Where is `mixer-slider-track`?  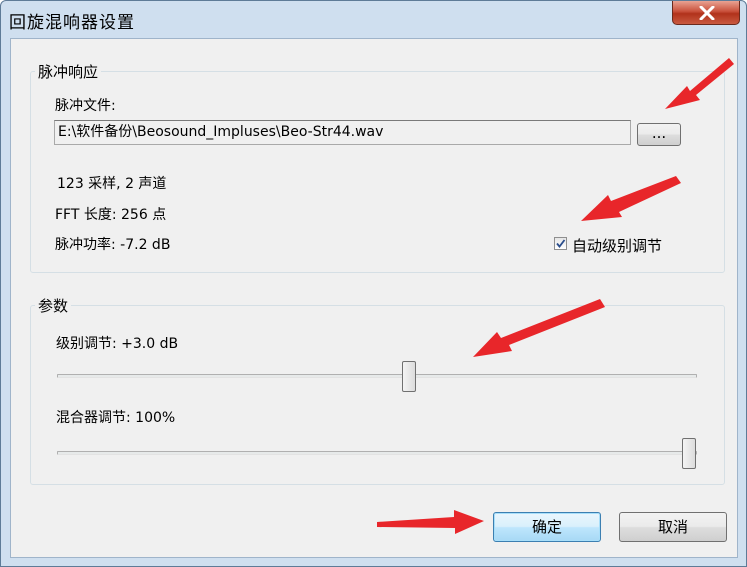
mixer-slider-track is located at coordinates (377, 453).